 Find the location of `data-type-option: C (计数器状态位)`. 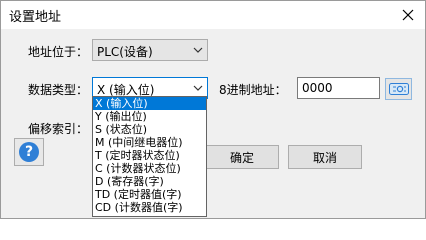

data-type-option: C (计数器状态位) is located at coordinates (149, 168).